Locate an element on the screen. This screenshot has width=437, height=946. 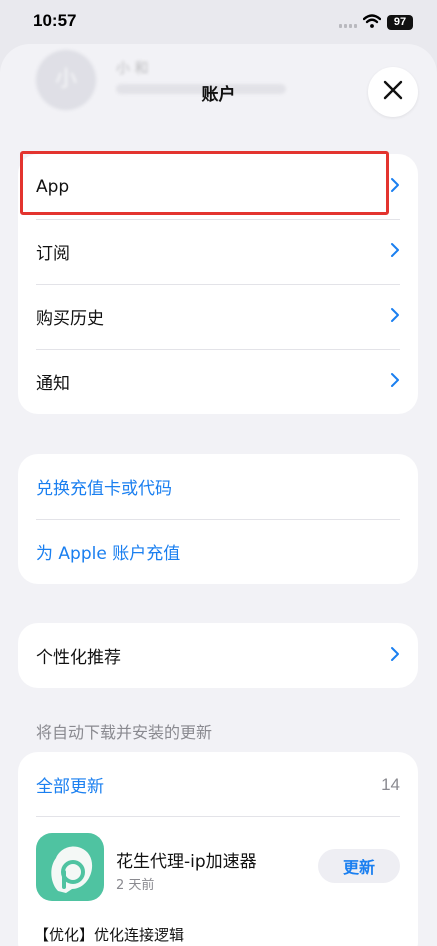
add-funds-label: 为 Apple 账户充值 is located at coordinates (108, 554).